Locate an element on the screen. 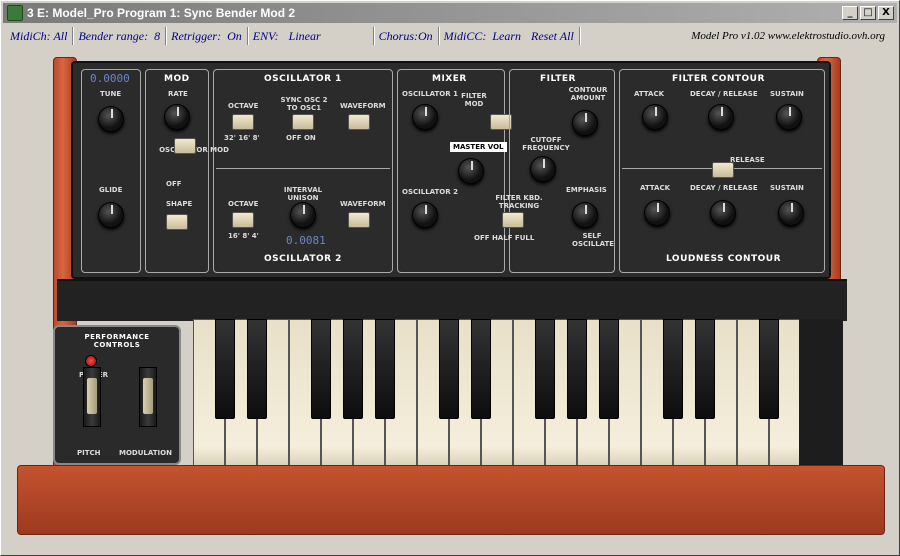 The image size is (900, 556). env-mode-setting: Linear is located at coordinates (329, 36).